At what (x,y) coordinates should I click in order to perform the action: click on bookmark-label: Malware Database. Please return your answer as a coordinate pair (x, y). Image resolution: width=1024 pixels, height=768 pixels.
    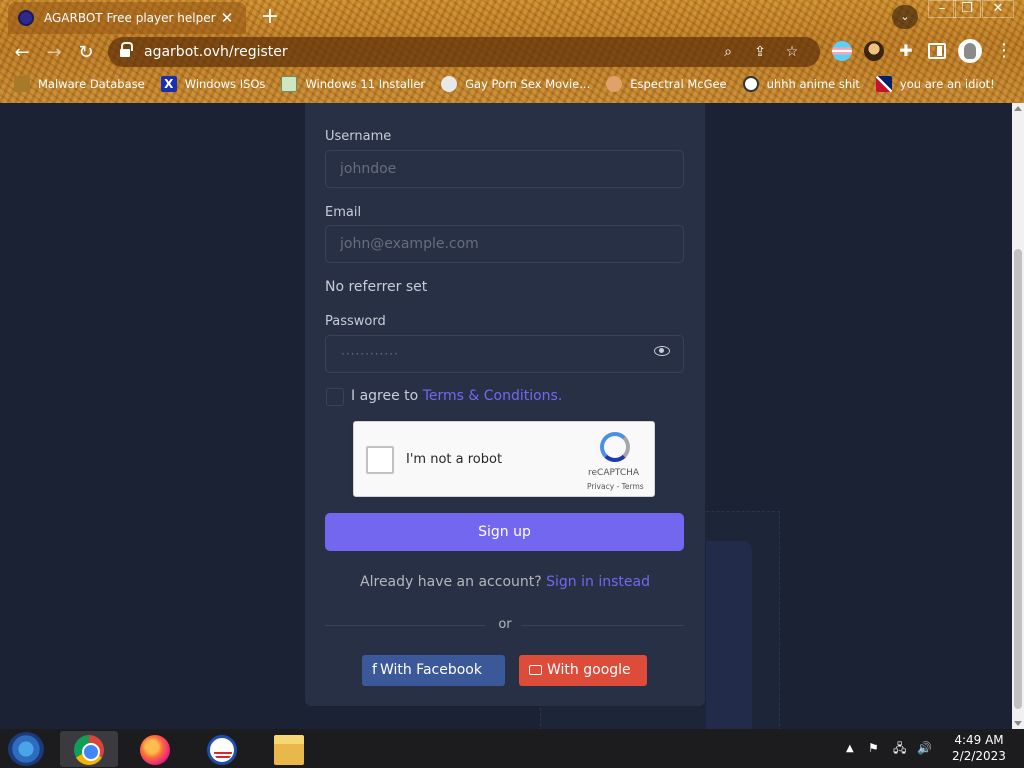
    Looking at the image, I should click on (91, 84).